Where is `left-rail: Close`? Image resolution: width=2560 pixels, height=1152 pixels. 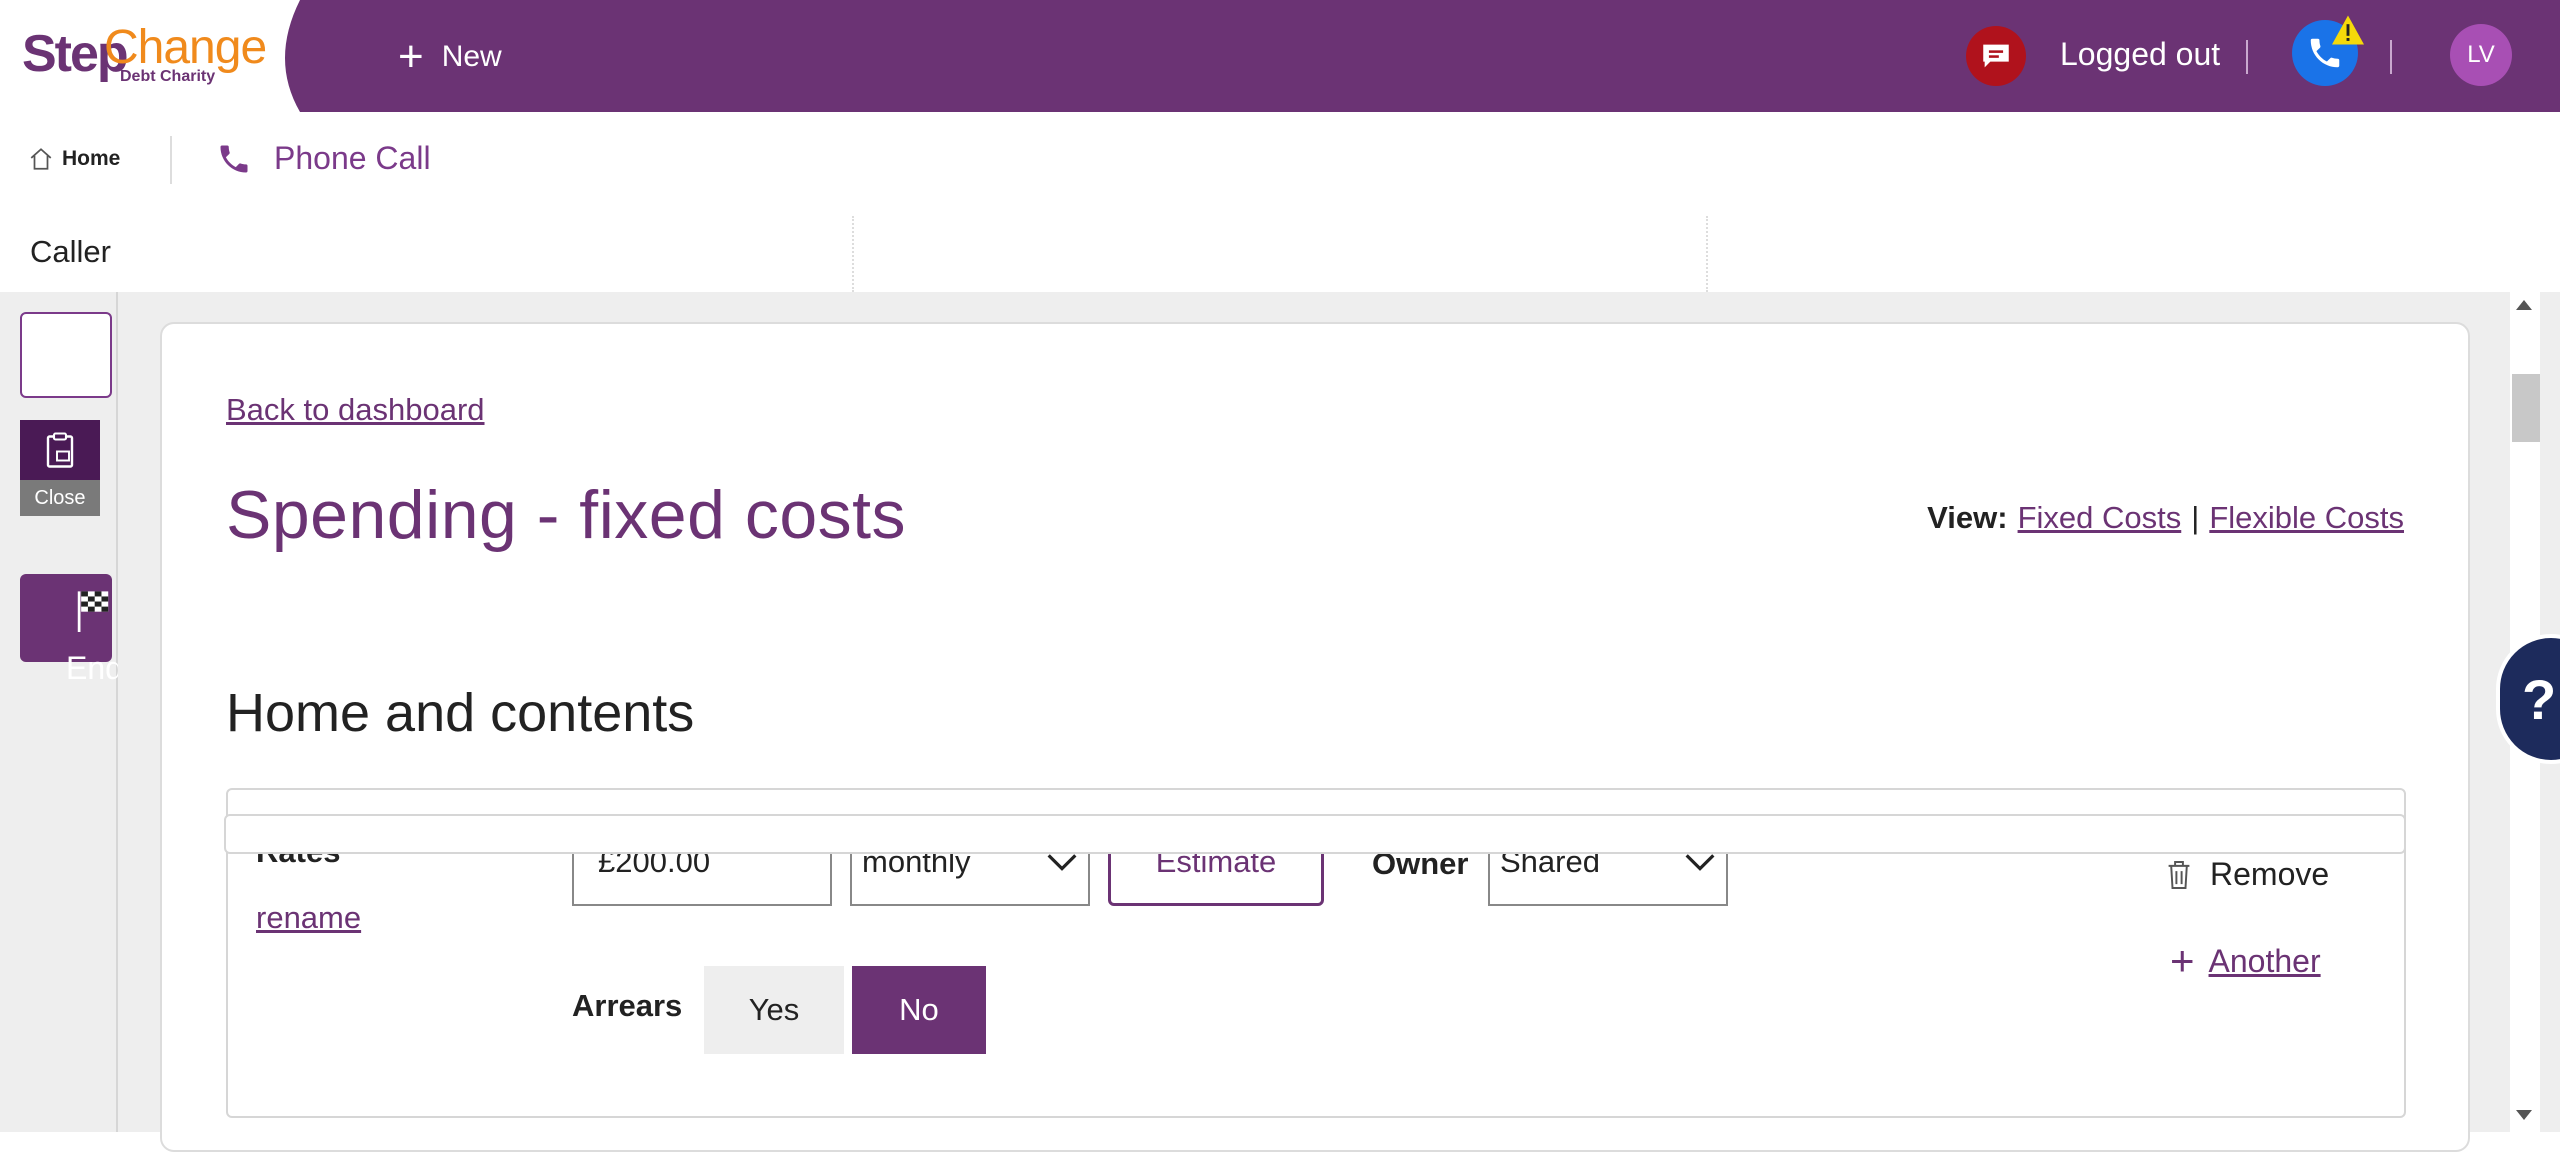
left-rail: Close is located at coordinates (59, 712).